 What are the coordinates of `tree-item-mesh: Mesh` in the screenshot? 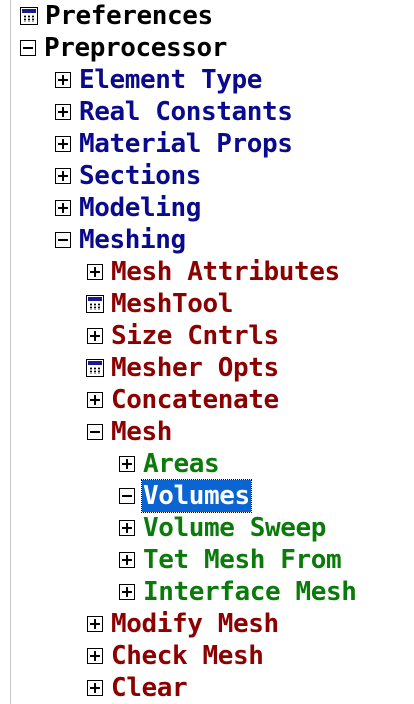 It's located at (130, 432).